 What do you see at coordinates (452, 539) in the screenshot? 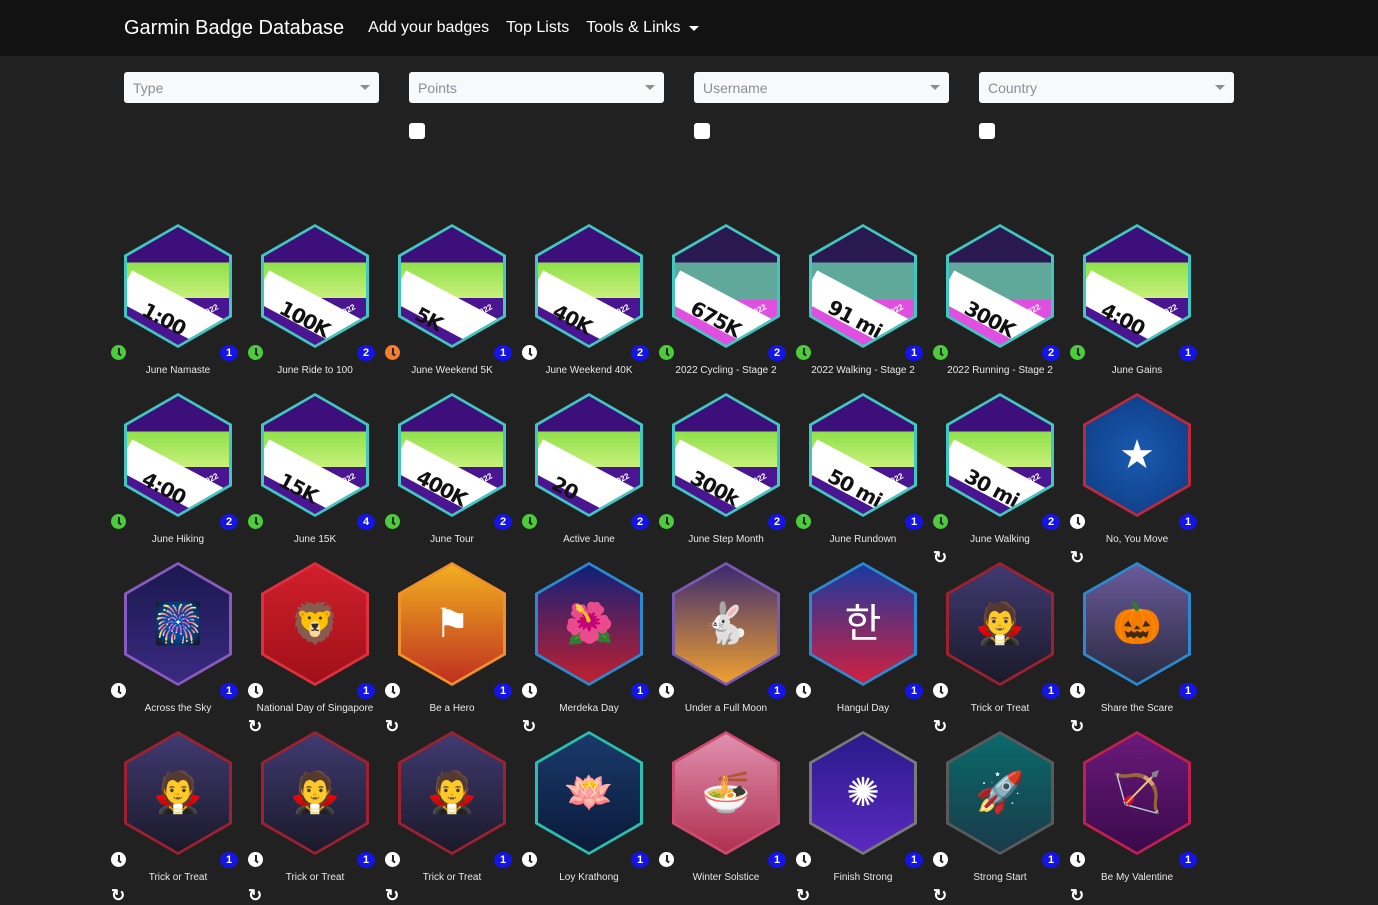
I see `badge-name: June Tour` at bounding box center [452, 539].